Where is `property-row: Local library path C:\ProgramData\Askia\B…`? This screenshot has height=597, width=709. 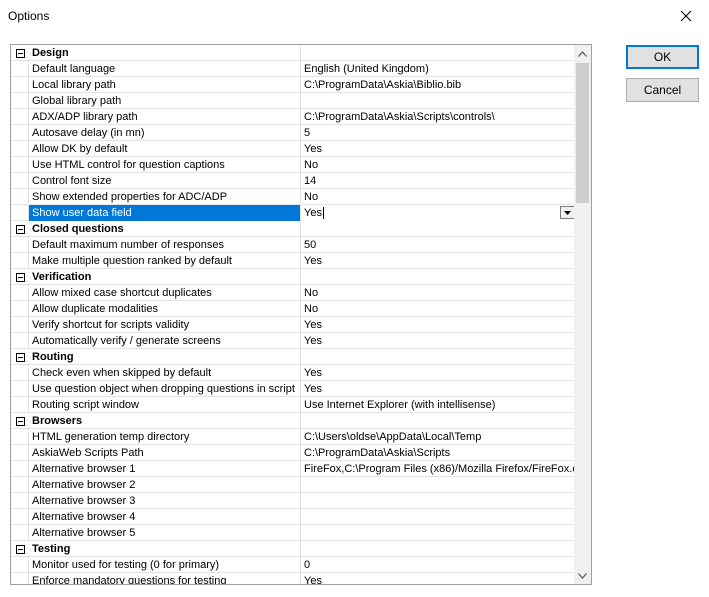 property-row: Local library path C:\ProgramData\Askia\B… is located at coordinates (293, 85).